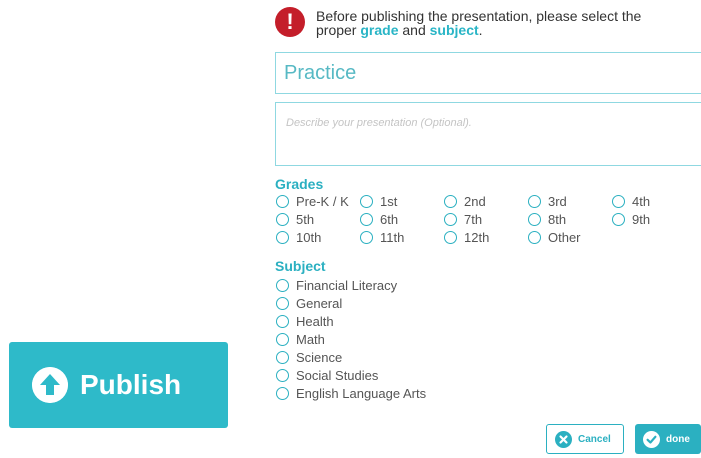  What do you see at coordinates (347, 285) in the screenshot?
I see `subject-label: Financial Literacy` at bounding box center [347, 285].